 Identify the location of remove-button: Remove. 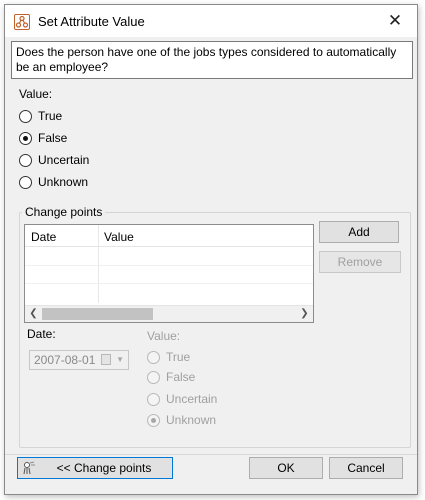
(360, 262).